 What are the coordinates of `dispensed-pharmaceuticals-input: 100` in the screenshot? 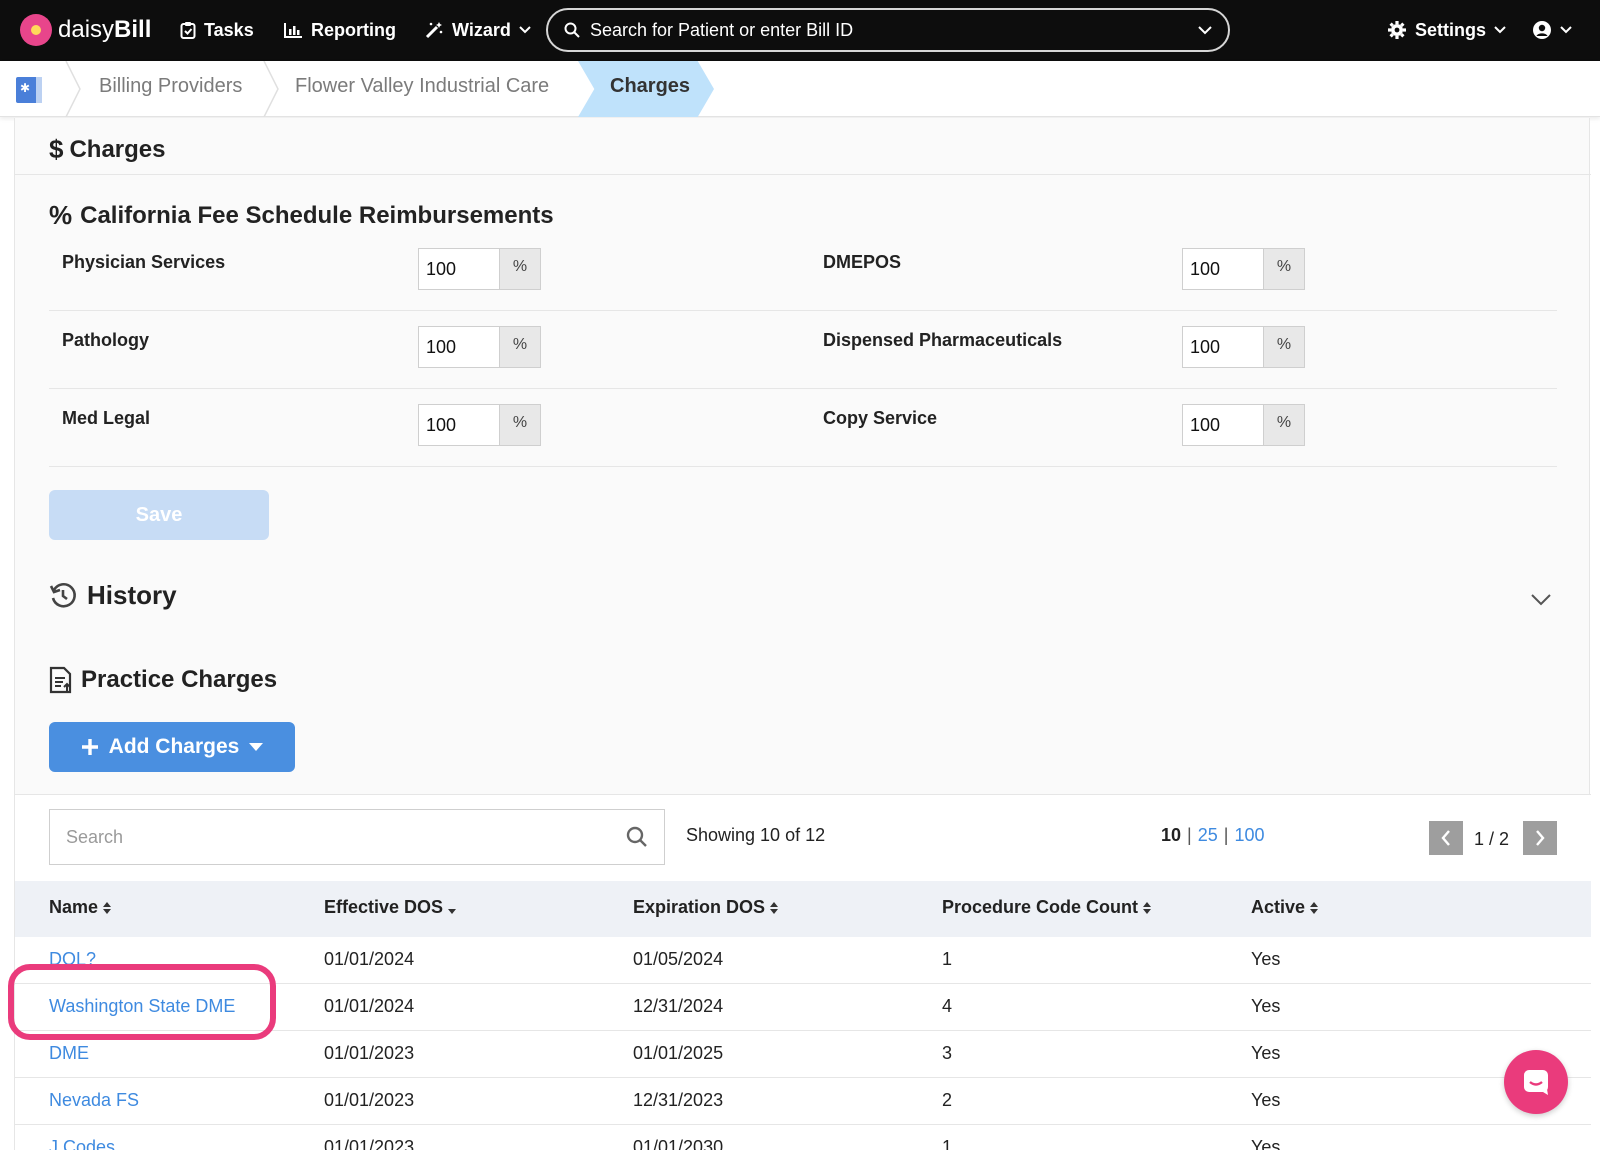 It's located at (1223, 347).